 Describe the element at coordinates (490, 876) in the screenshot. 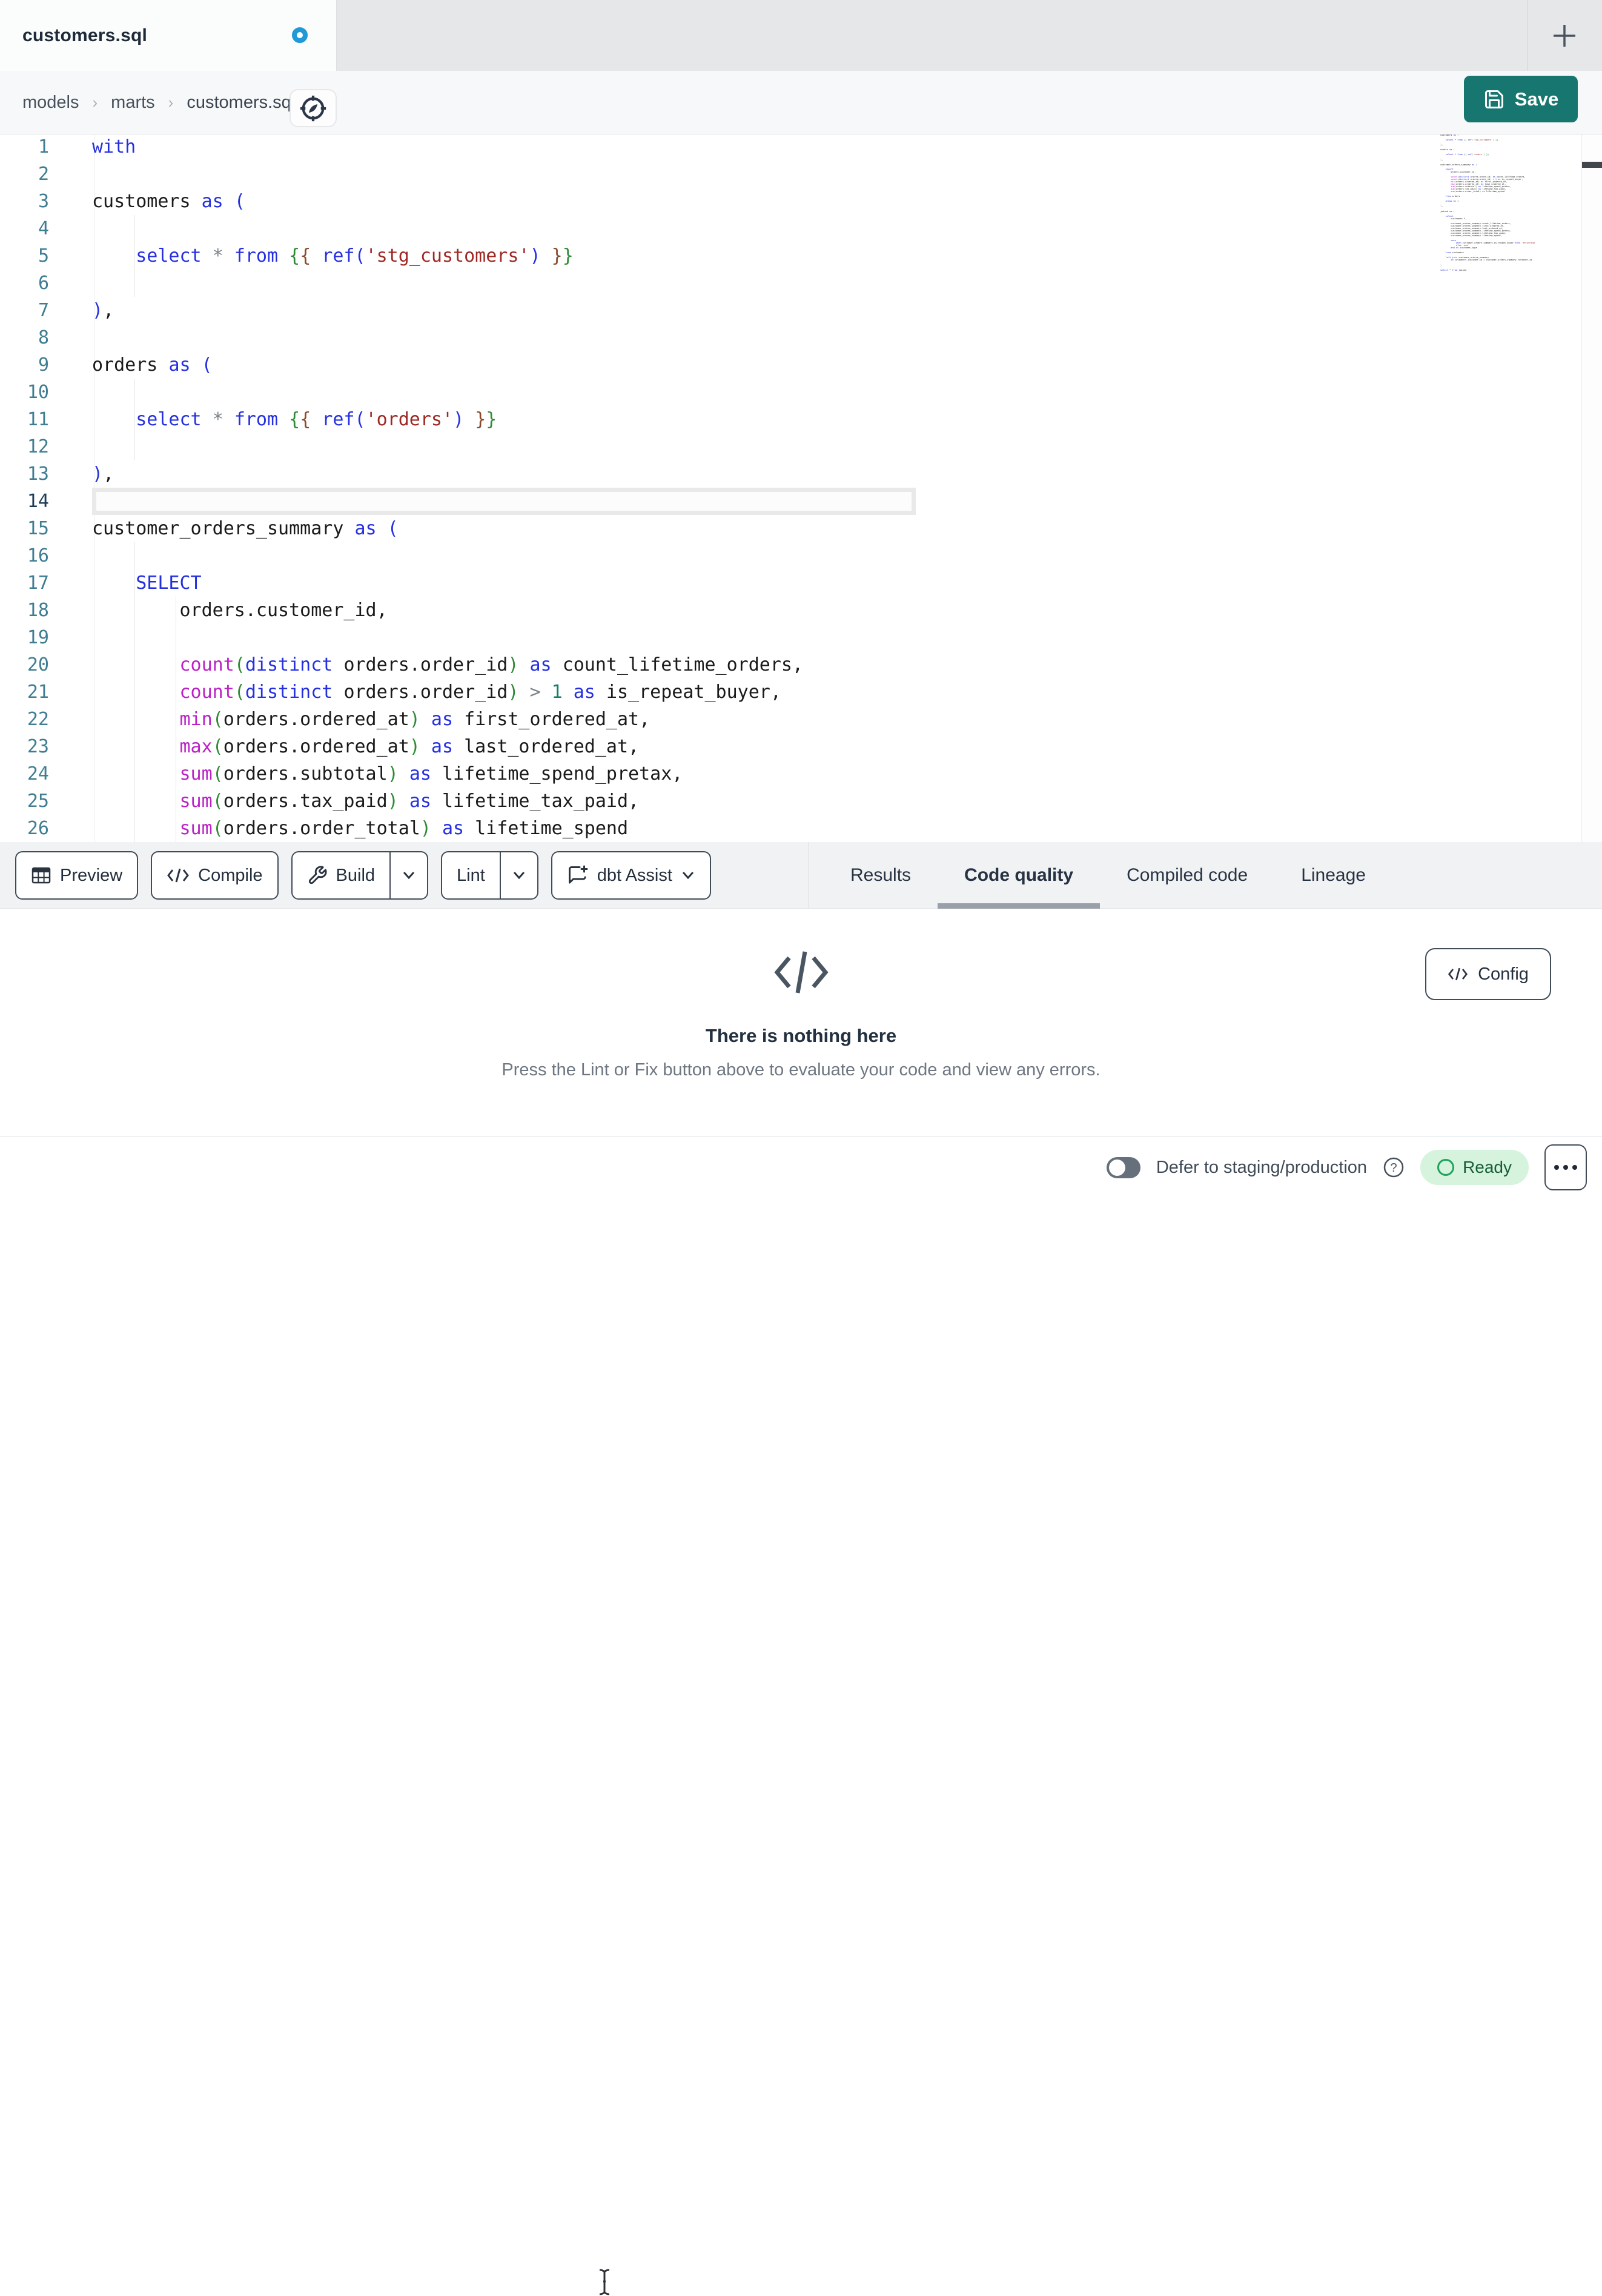

I see `lint-button: Lint` at that location.